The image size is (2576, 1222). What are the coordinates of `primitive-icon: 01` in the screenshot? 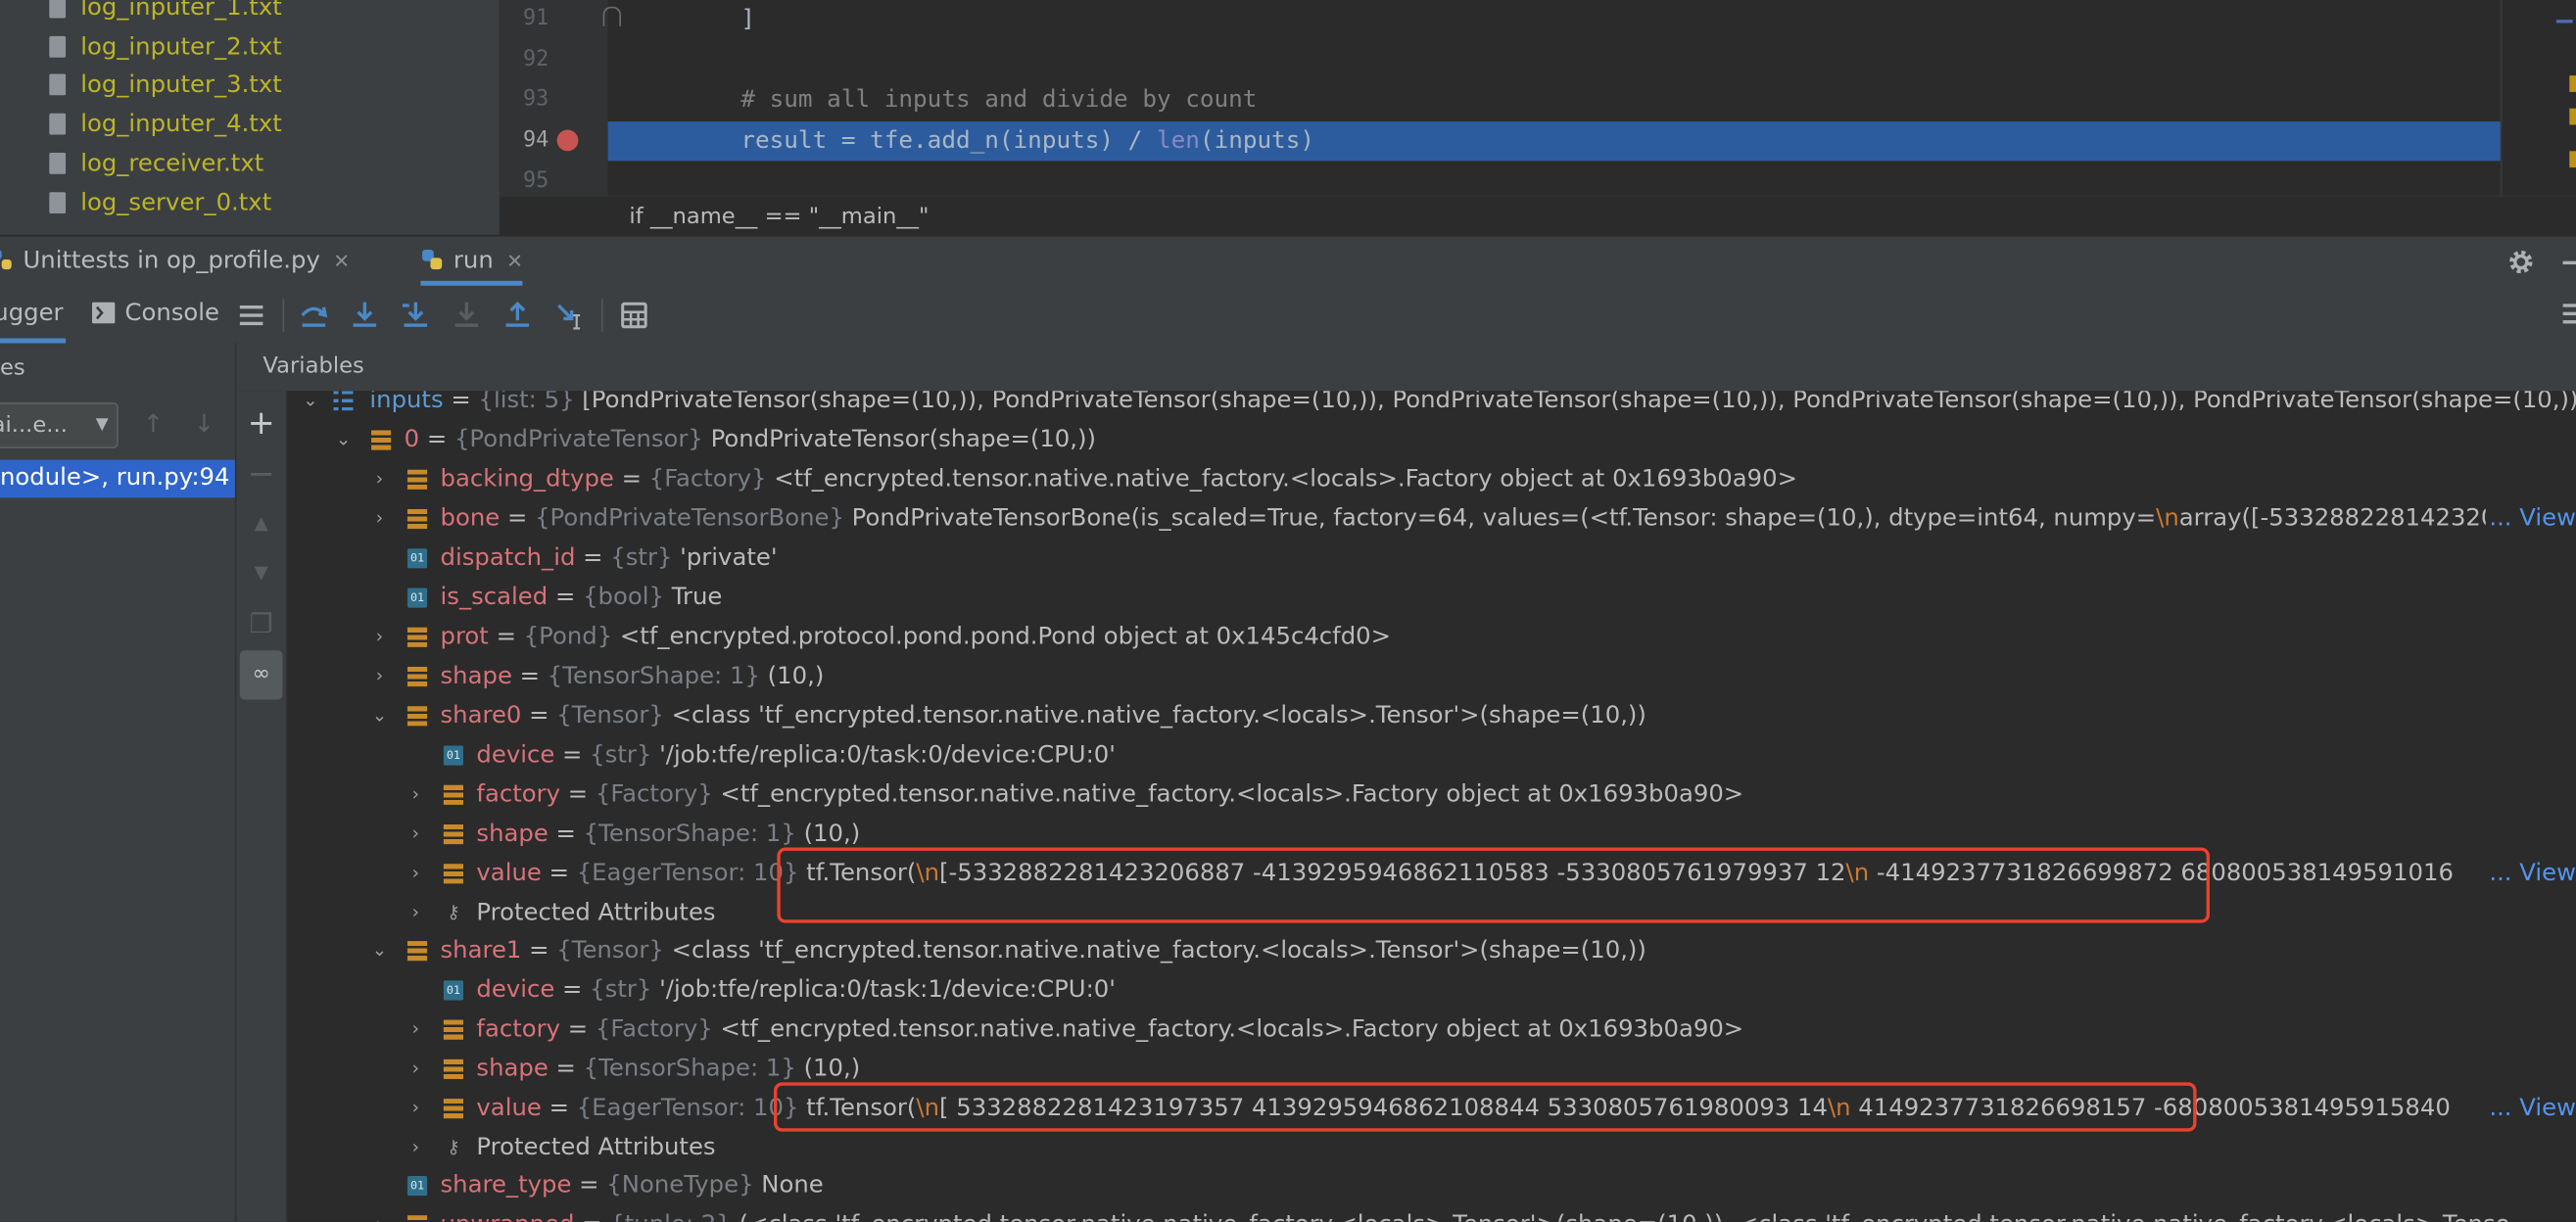 It's located at (417, 558).